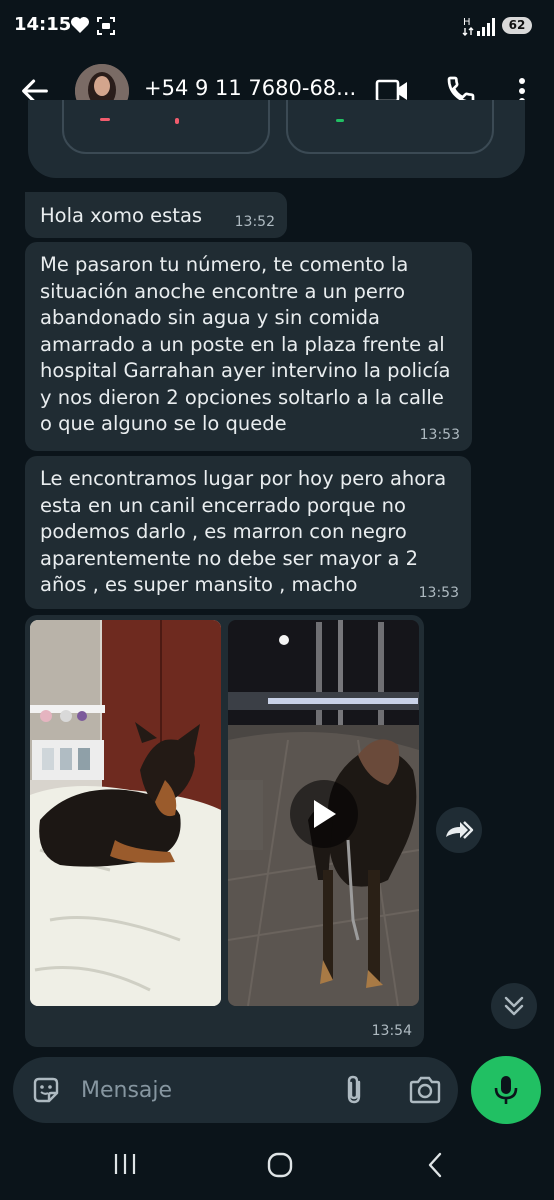  Describe the element at coordinates (354, 1090) in the screenshot. I see `attach-icon` at that location.